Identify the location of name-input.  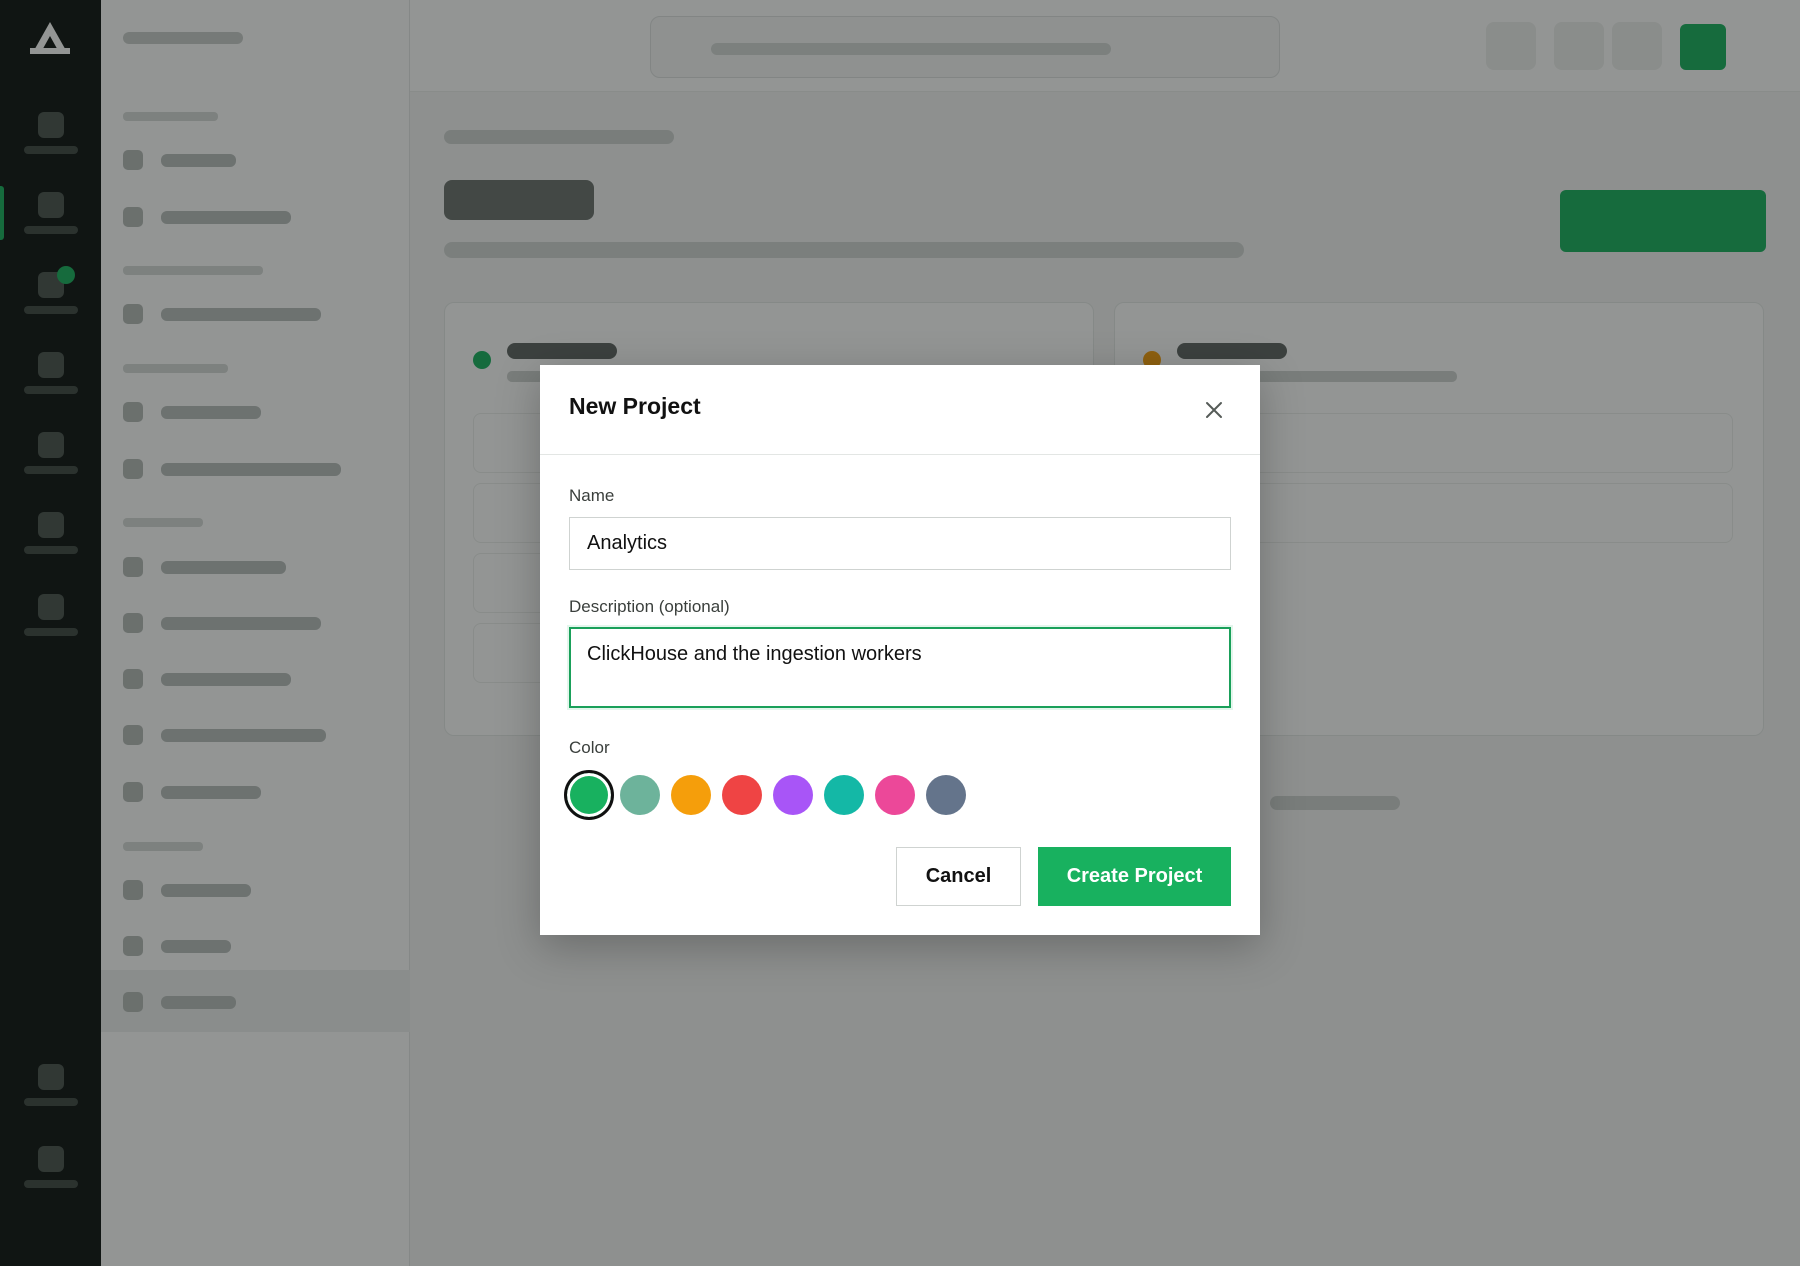
(900, 543).